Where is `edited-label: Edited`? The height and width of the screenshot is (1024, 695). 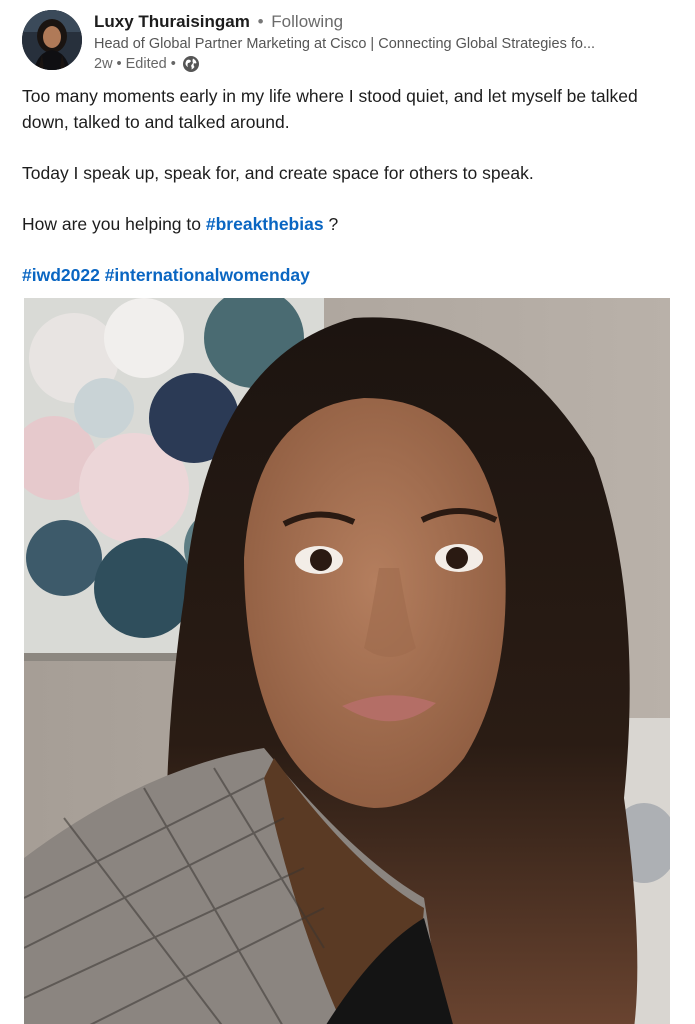
edited-label: Edited is located at coordinates (146, 64).